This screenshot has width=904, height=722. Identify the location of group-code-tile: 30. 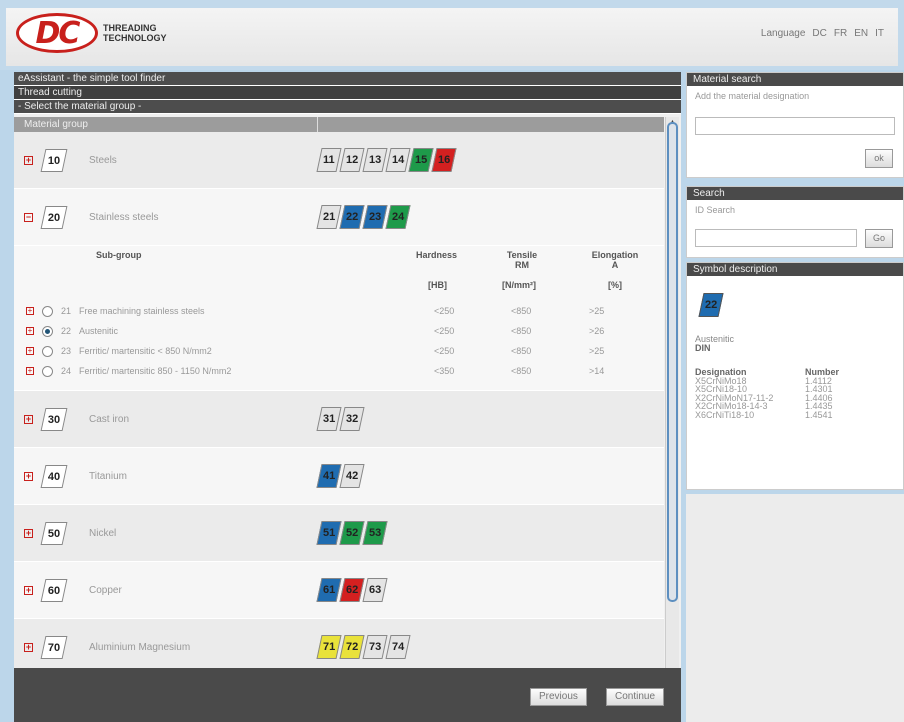
(54, 419).